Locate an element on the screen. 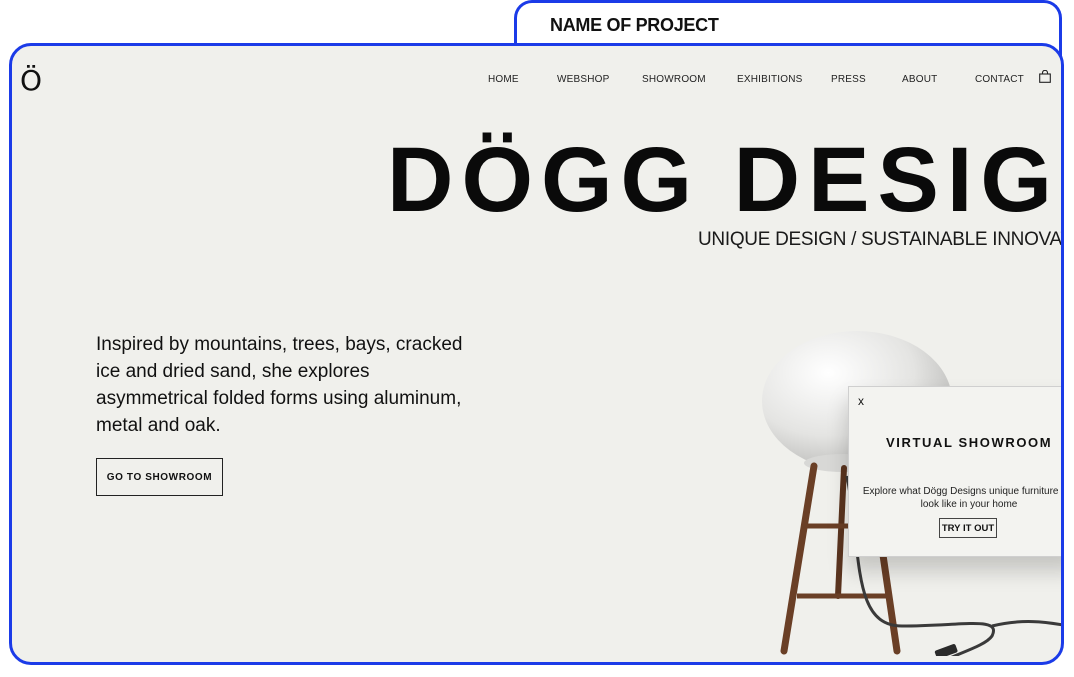 The width and height of the screenshot is (1074, 677). nav-home: HOME is located at coordinates (503, 79).